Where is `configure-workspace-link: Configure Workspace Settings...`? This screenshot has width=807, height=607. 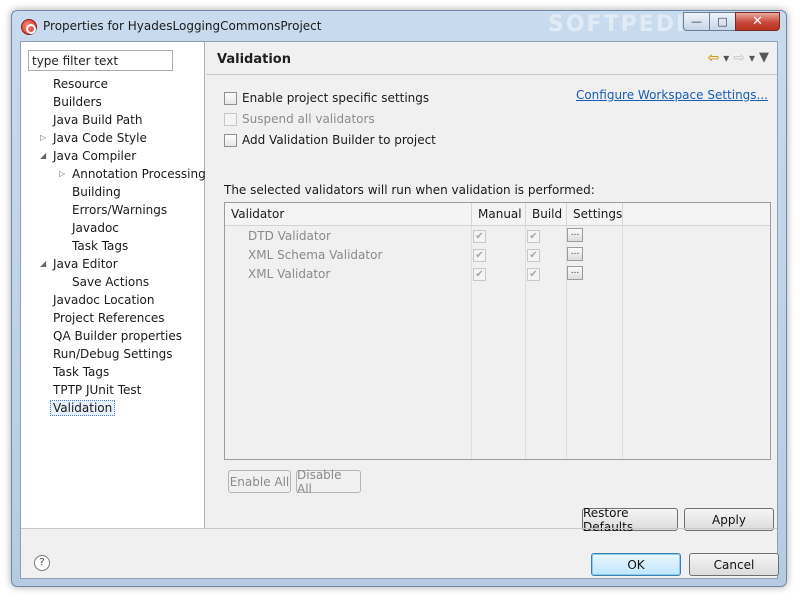 configure-workspace-link: Configure Workspace Settings... is located at coordinates (672, 95).